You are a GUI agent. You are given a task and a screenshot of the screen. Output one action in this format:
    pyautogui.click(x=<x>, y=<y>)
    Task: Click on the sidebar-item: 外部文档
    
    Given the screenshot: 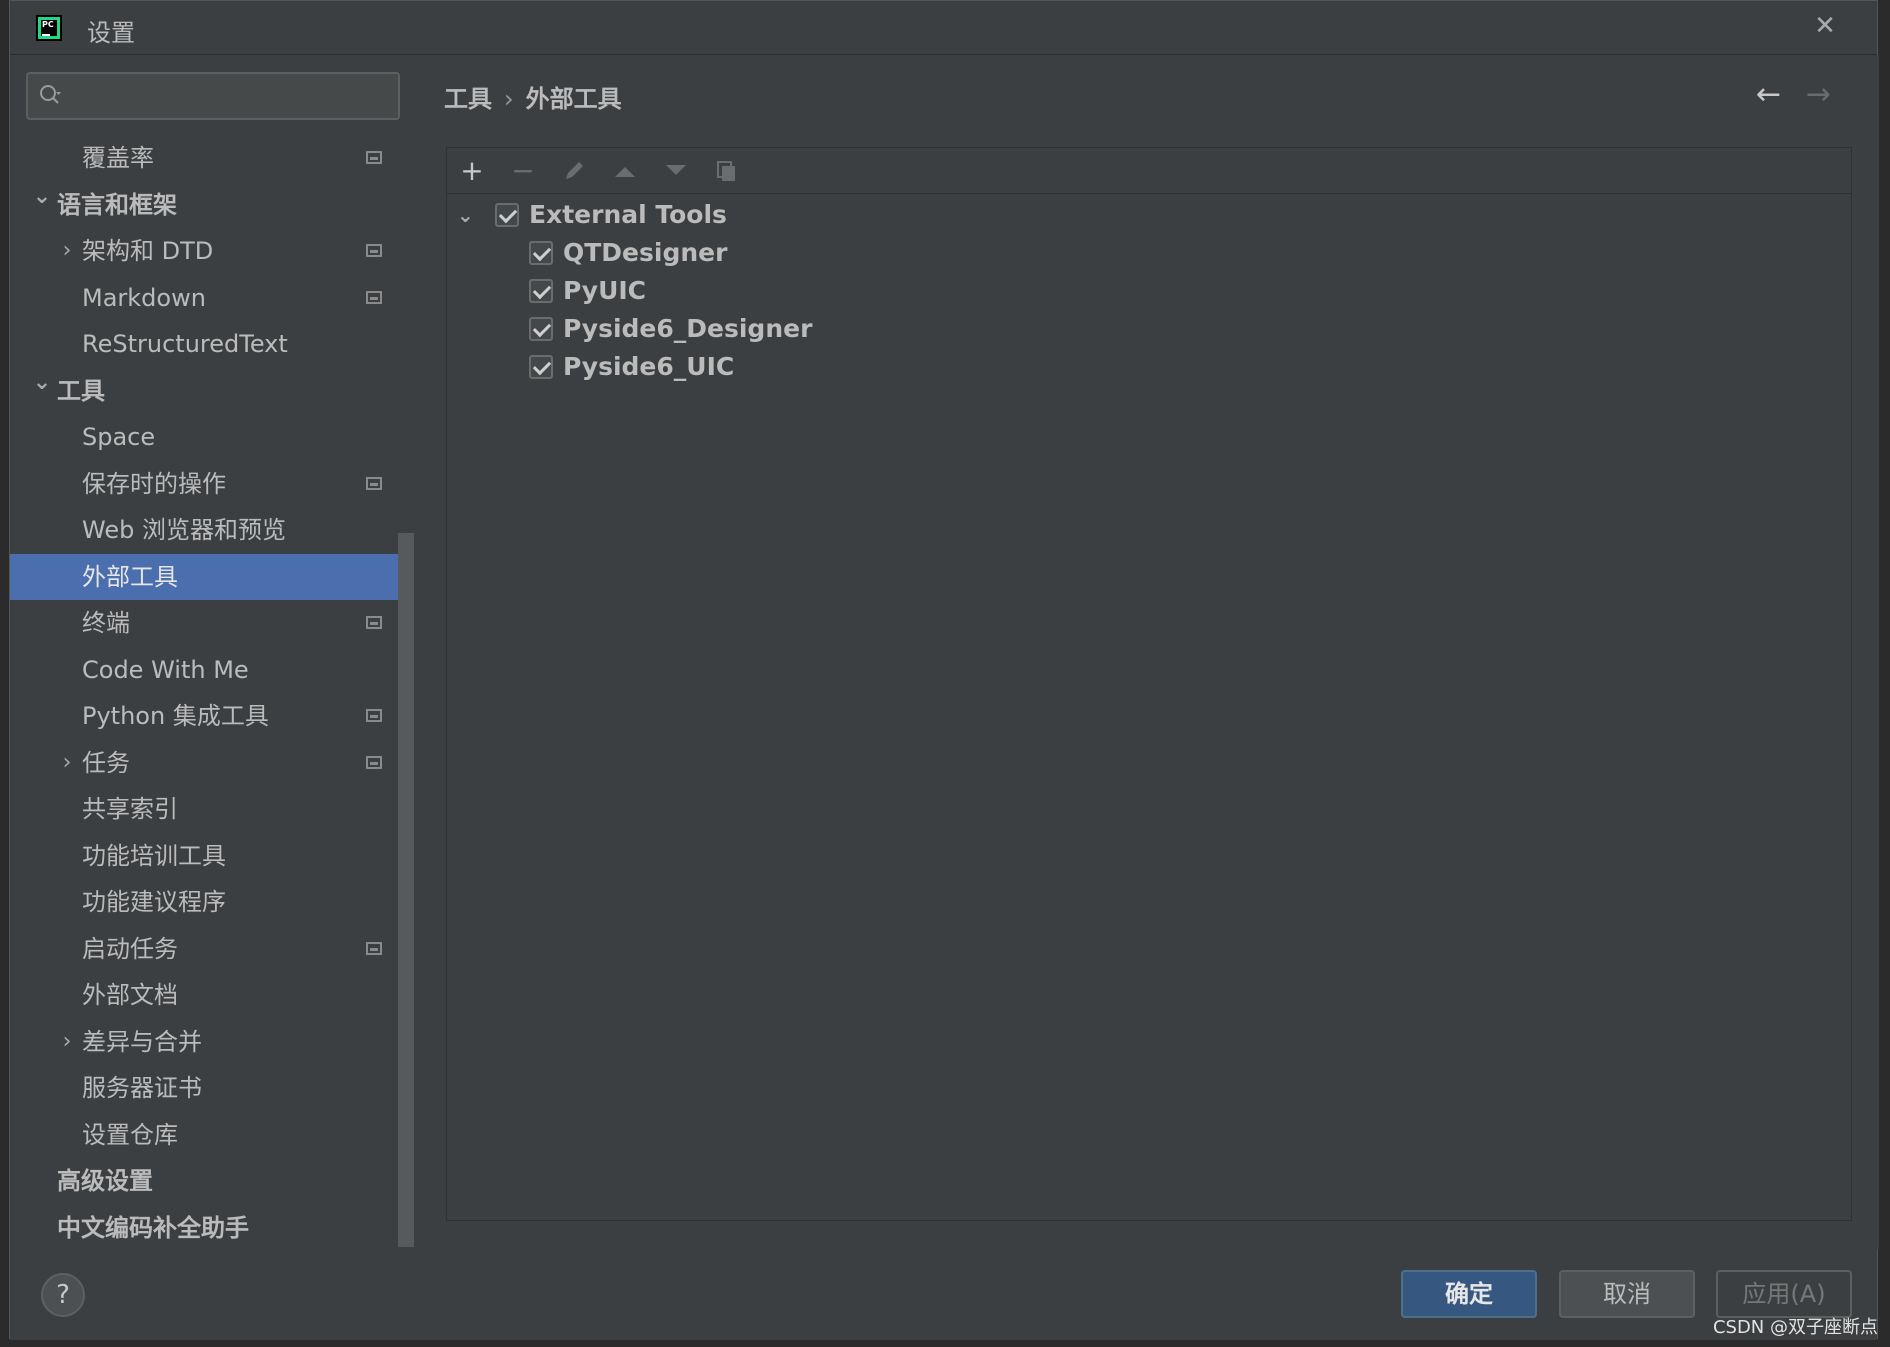 What is the action you would take?
    pyautogui.click(x=207, y=995)
    